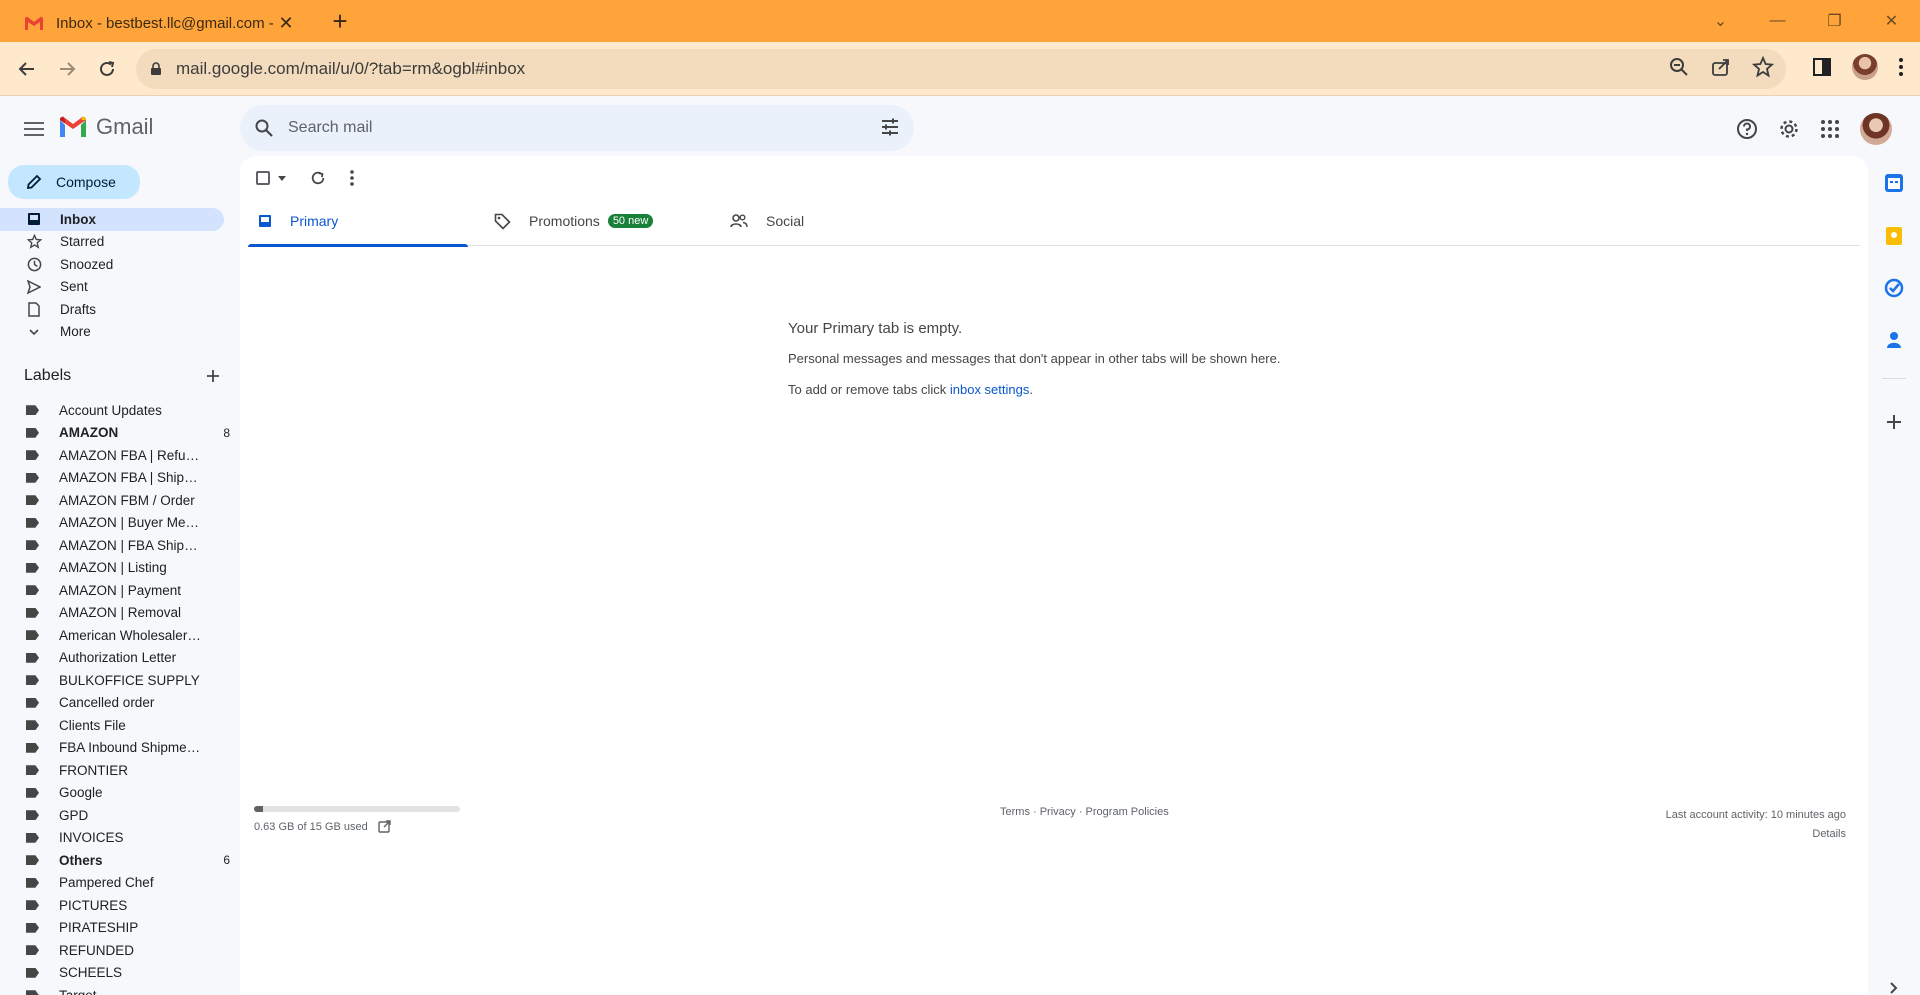  What do you see at coordinates (1763, 67) in the screenshot?
I see `bookmark-star-icon` at bounding box center [1763, 67].